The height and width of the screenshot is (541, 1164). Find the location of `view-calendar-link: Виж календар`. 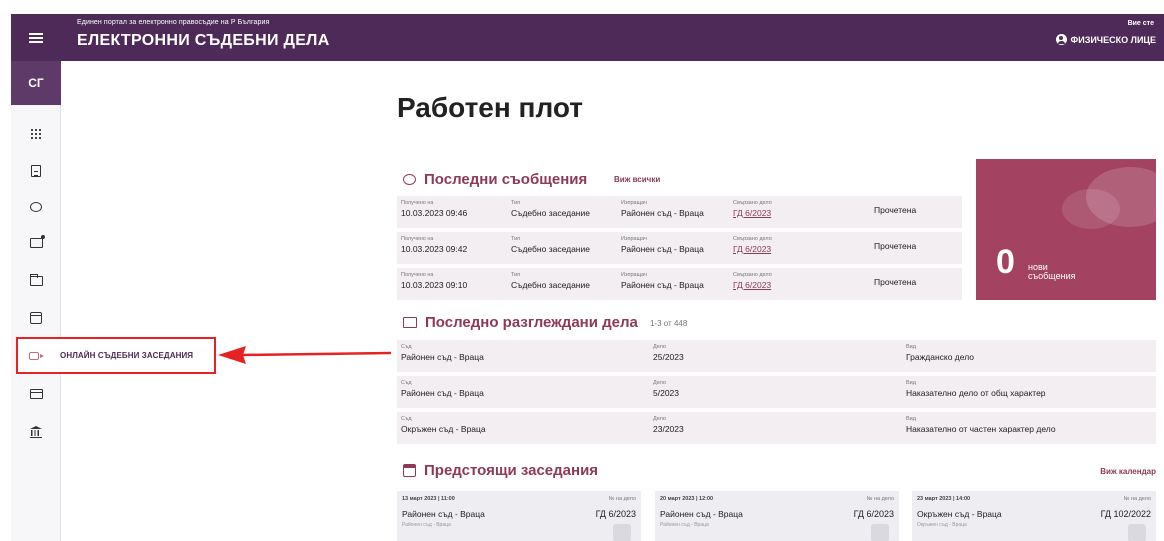

view-calendar-link: Виж календар is located at coordinates (1128, 471).